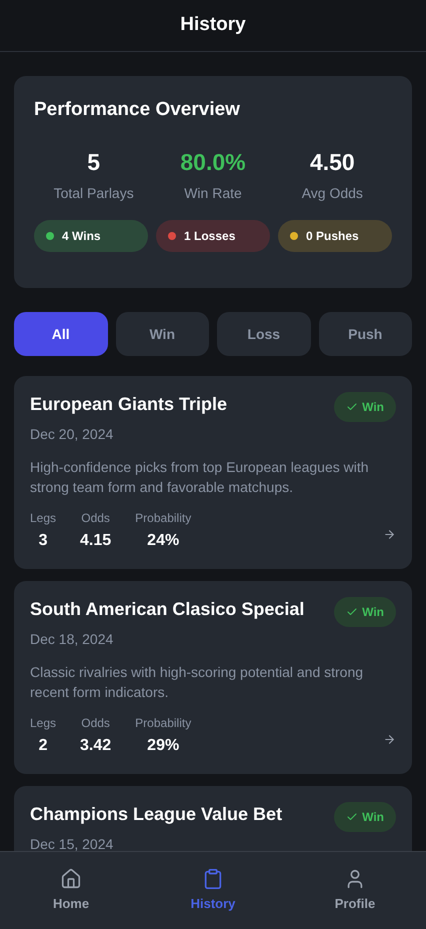 The height and width of the screenshot is (929, 426). I want to click on parlay-card: Champions League Value Bet Dec 15, 2024 Win, so click(213, 818).